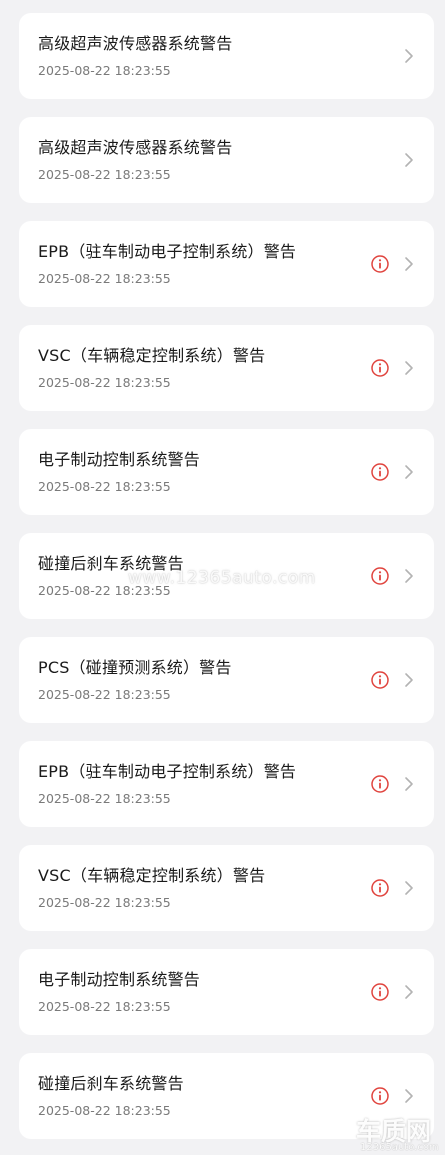 The width and height of the screenshot is (445, 1155). I want to click on alert-title: PCS（碰撞预测系统）警告, so click(135, 667).